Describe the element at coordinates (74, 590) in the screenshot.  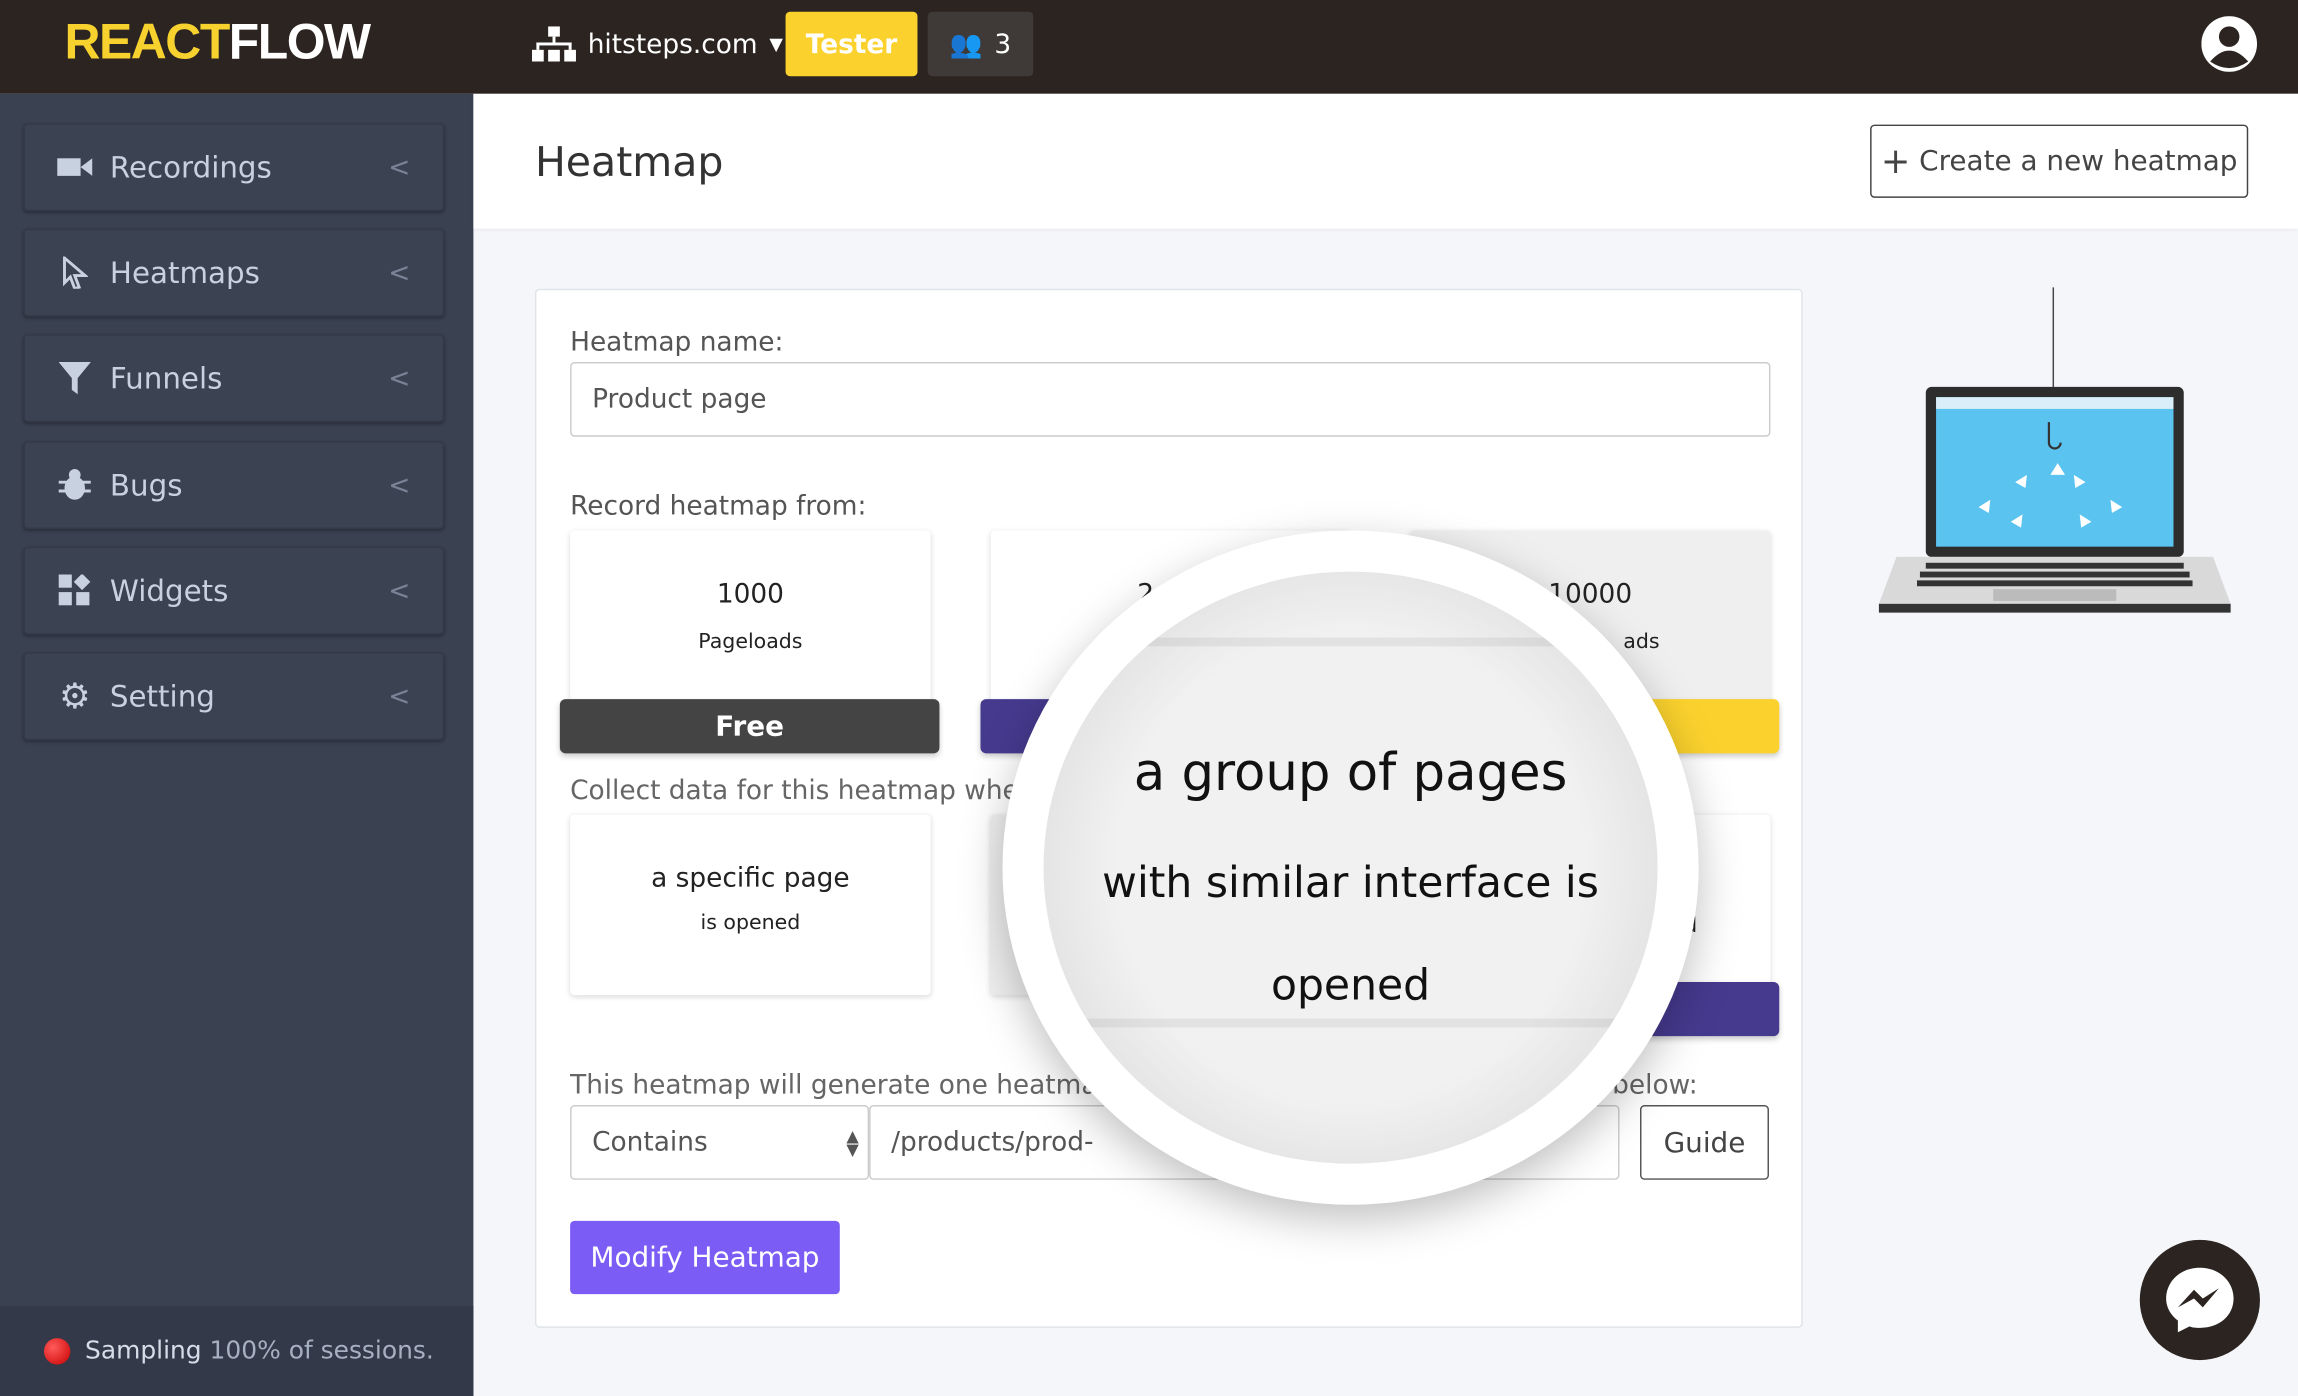
I see `widgets-icon` at that location.